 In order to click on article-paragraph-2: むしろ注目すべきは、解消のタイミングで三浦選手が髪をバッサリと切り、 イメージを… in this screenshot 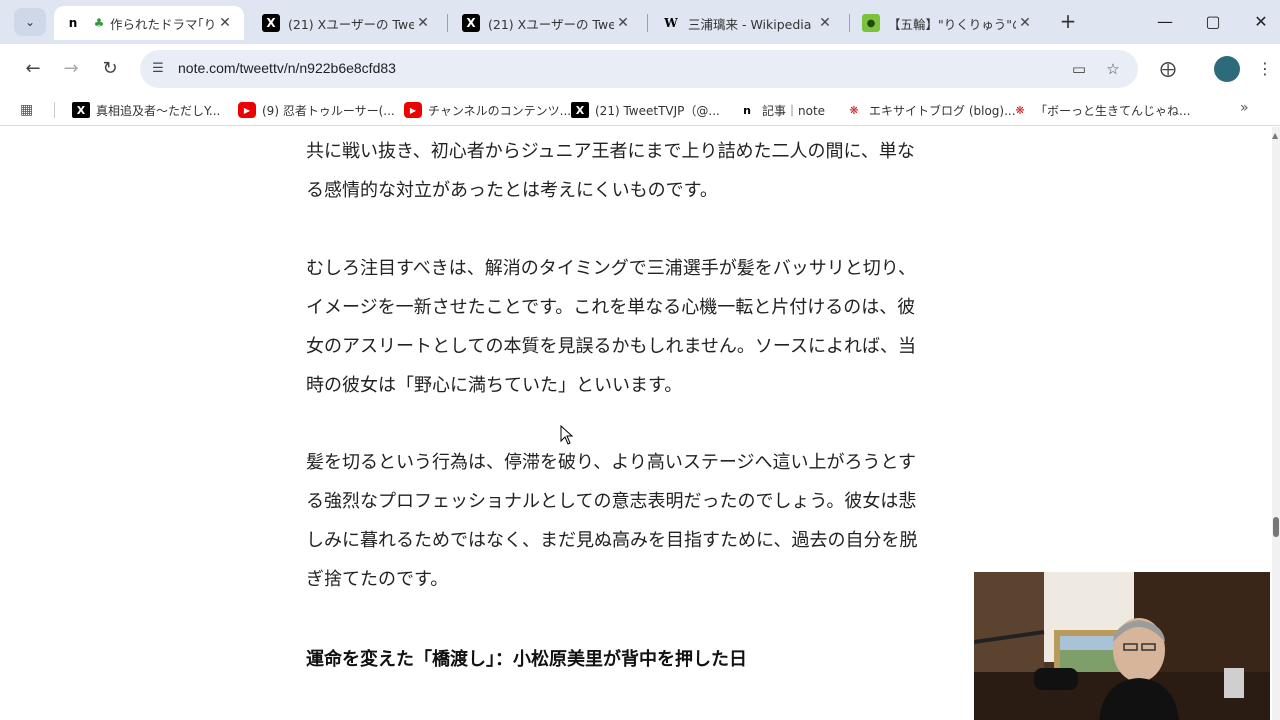, I will do `click(639, 327)`.